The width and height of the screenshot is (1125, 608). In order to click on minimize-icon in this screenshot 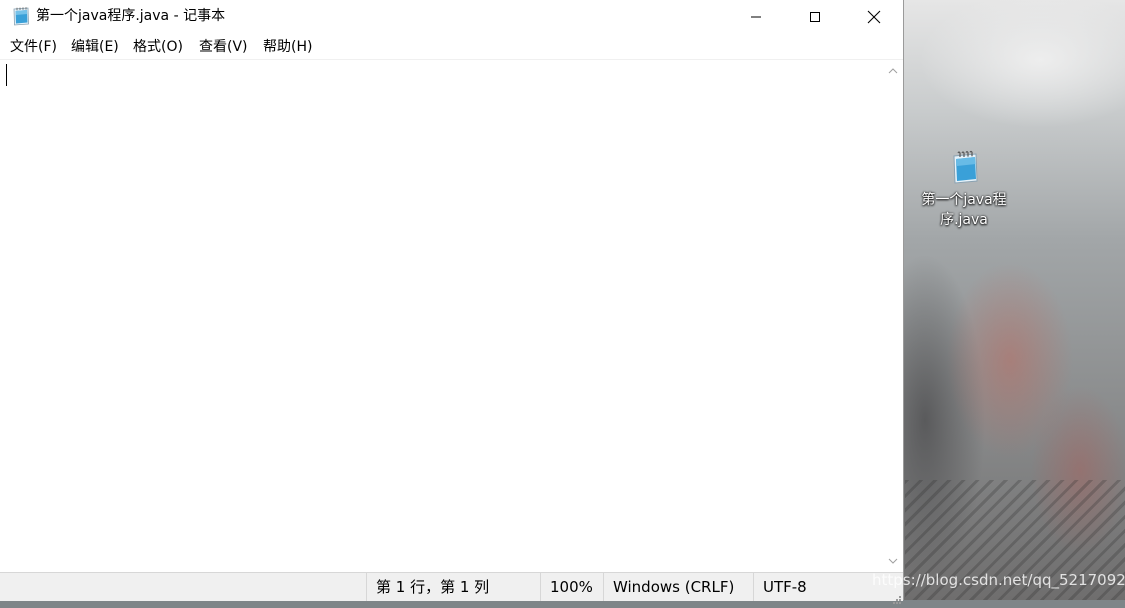, I will do `click(756, 16)`.